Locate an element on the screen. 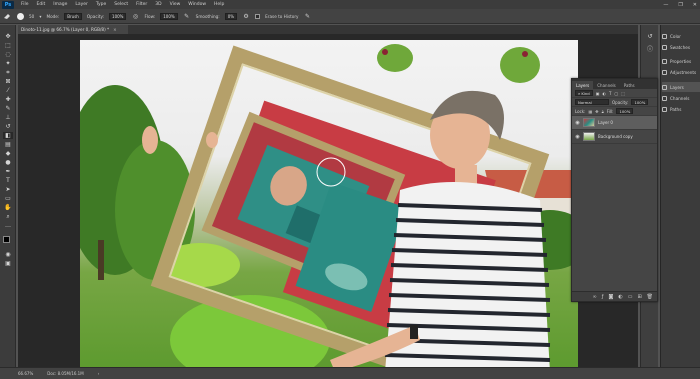  flow-field: 100% is located at coordinates (169, 16).